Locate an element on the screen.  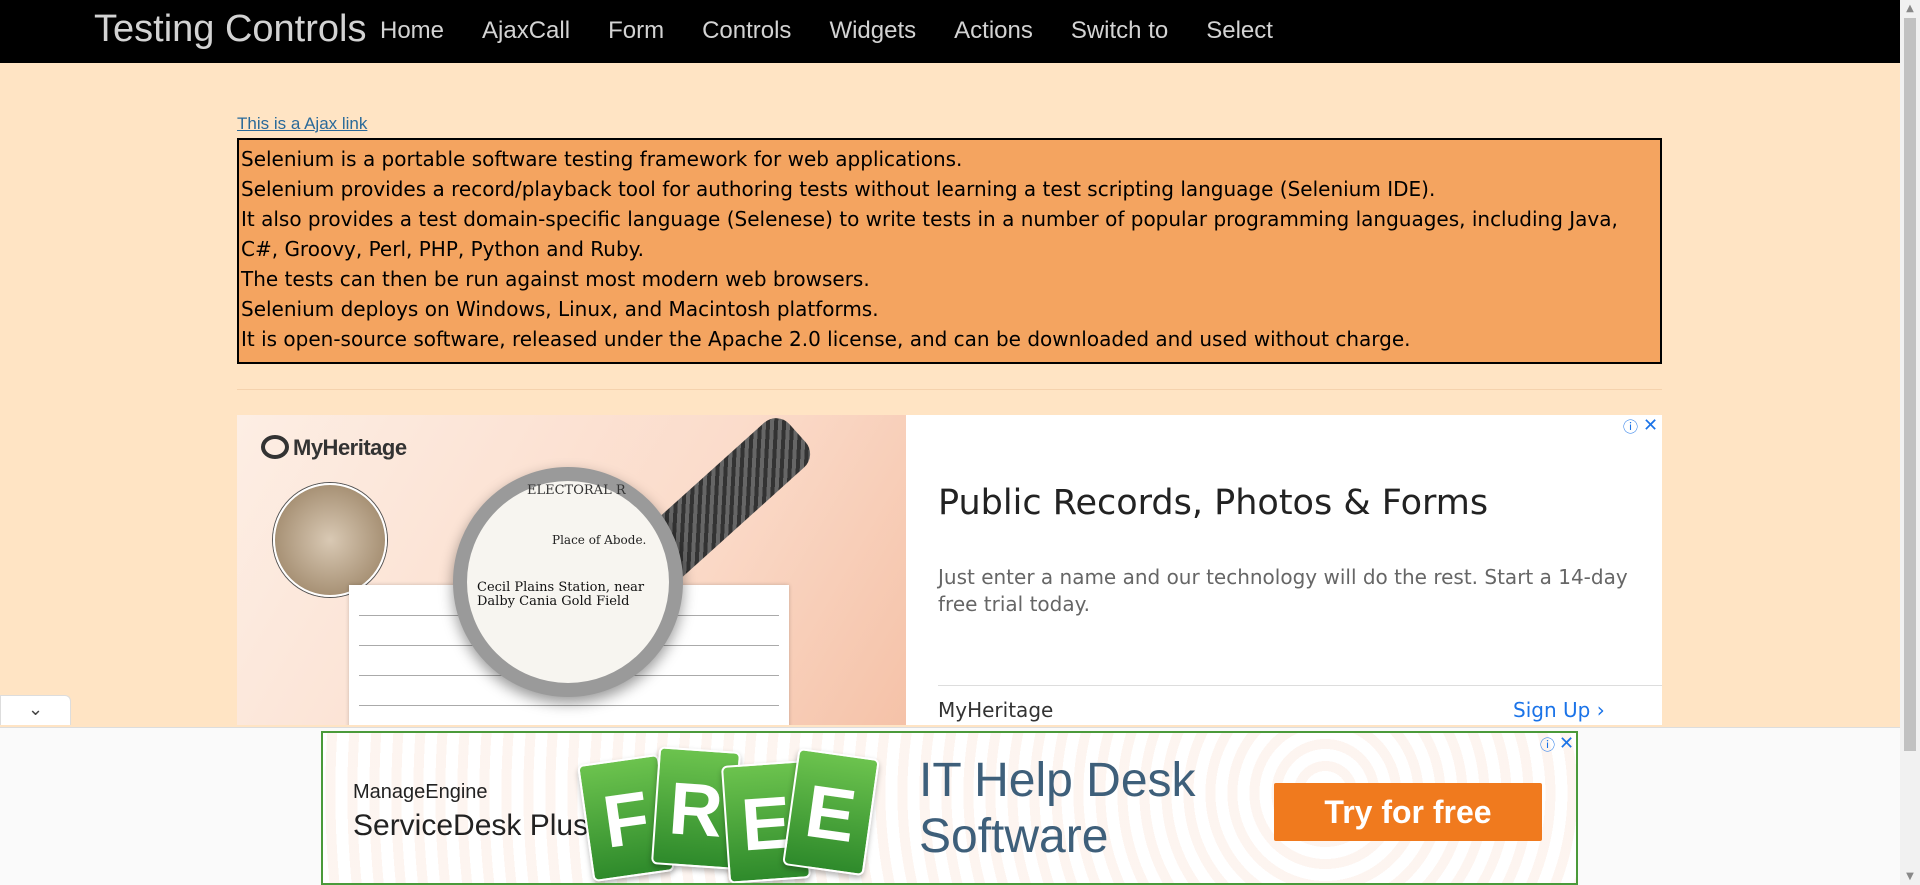
divider is located at coordinates (949, 389).